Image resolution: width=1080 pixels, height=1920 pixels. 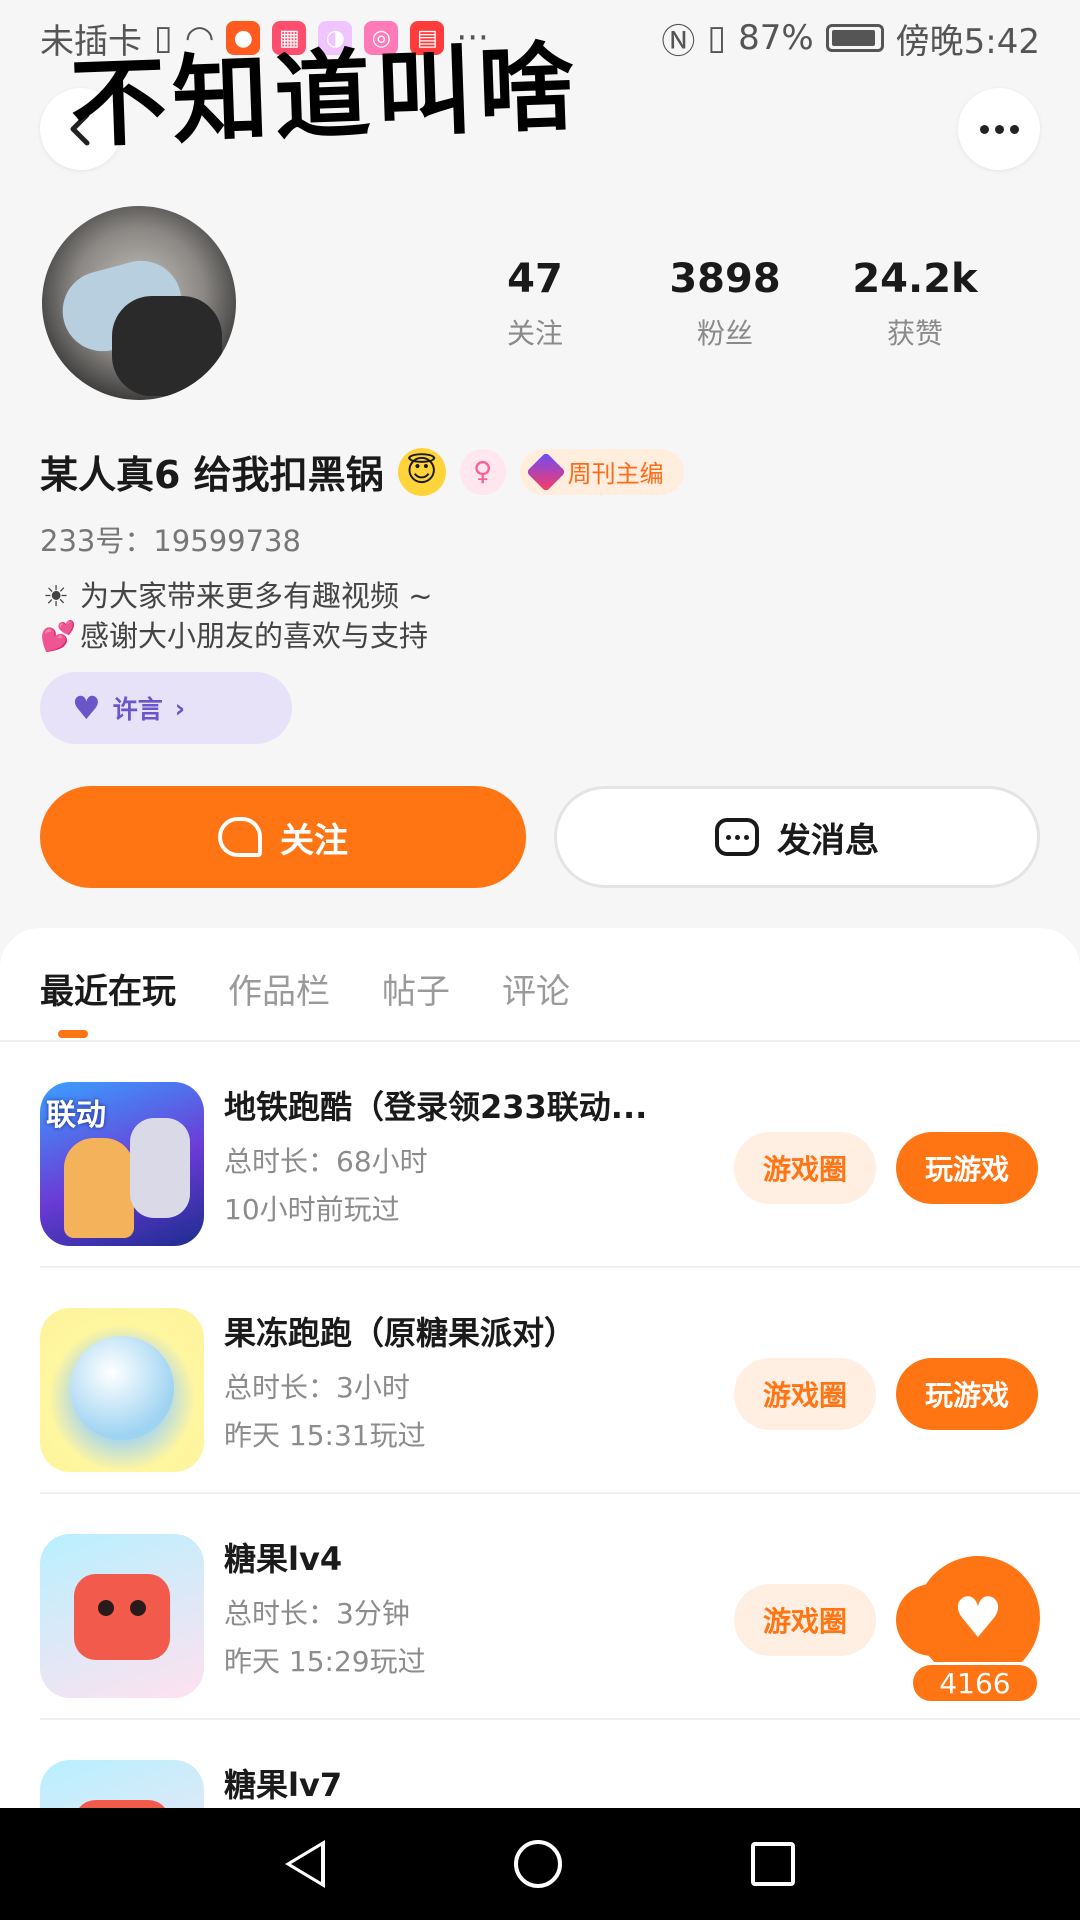 What do you see at coordinates (535, 304) in the screenshot?
I see `stat-following: 47 关注` at bounding box center [535, 304].